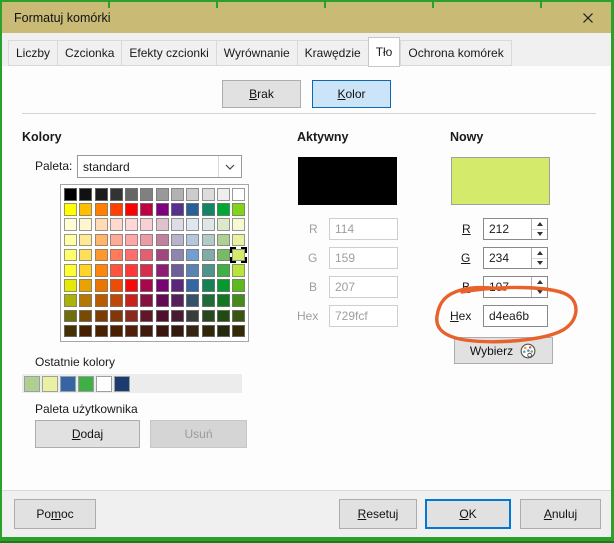 This screenshot has height=543, width=614. Describe the element at coordinates (168, 53) in the screenshot. I see `tab-efekty-czcionki: Efekty czcionki` at that location.